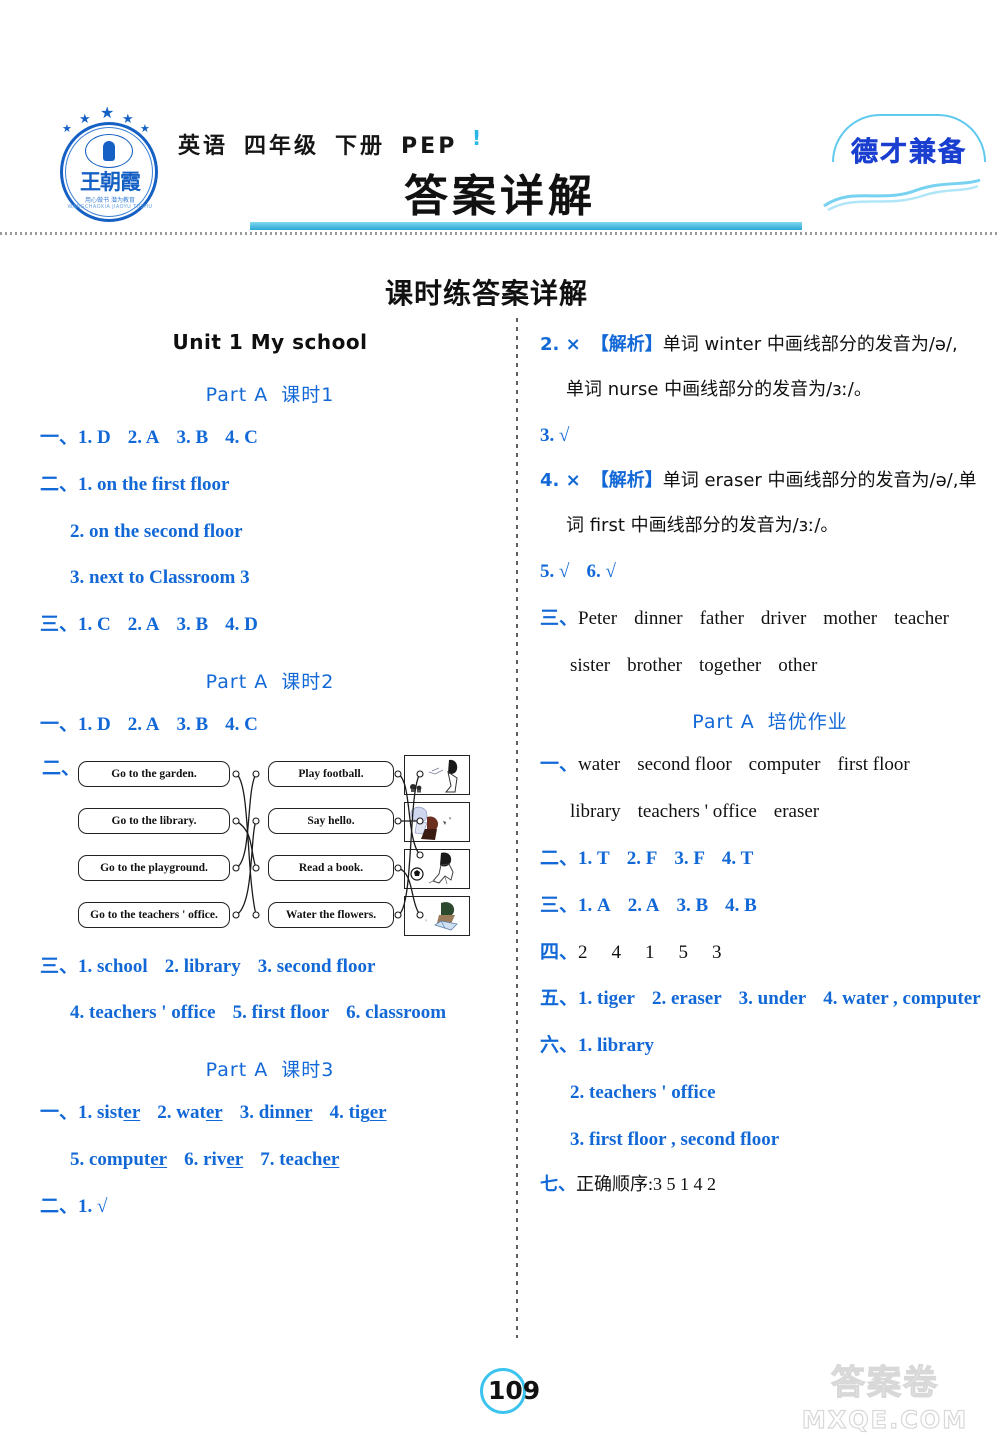 The width and height of the screenshot is (1000, 1437). Describe the element at coordinates (594, 858) in the screenshot. I see `answer-item: 1. T` at that location.